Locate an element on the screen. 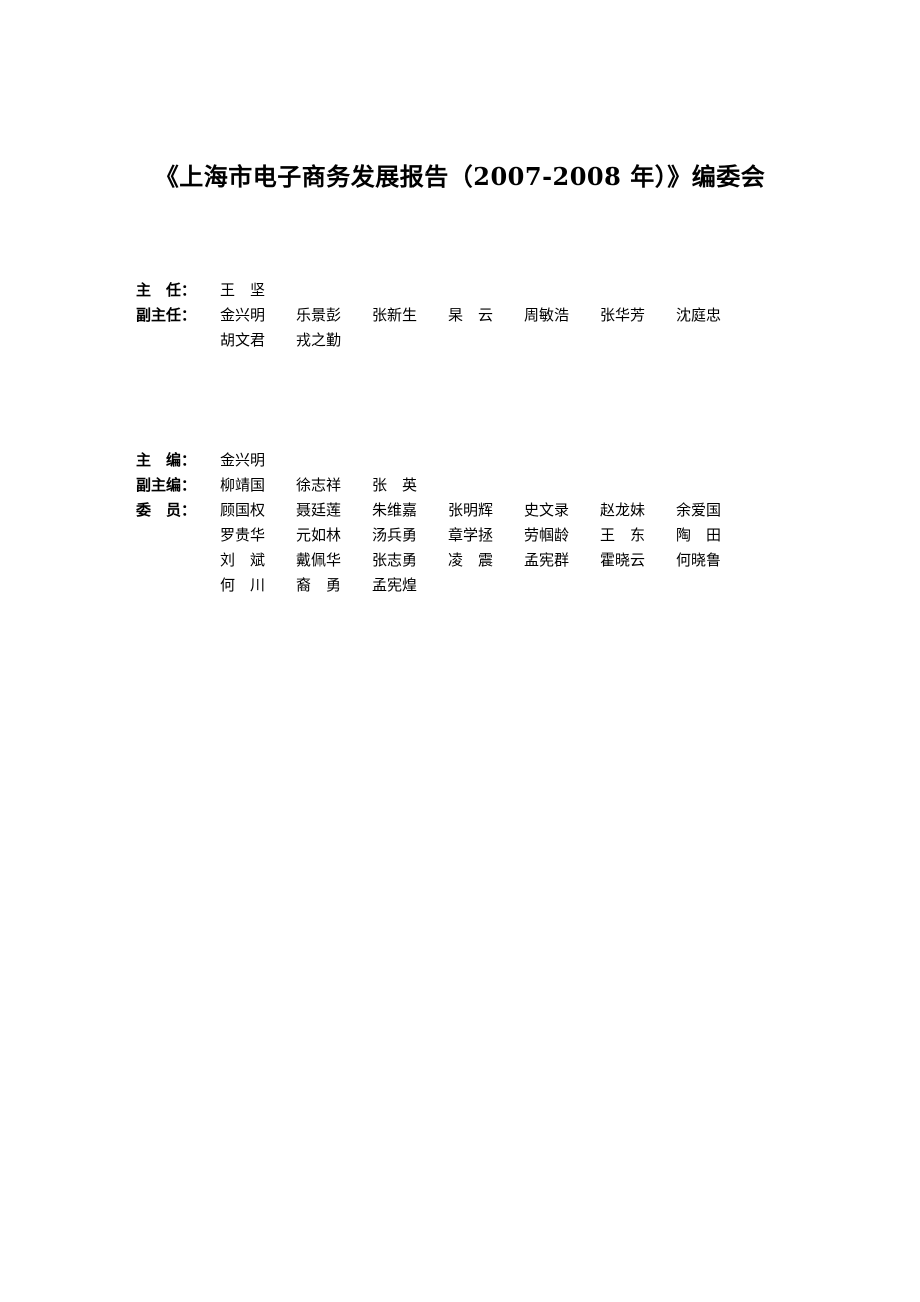  roster-name: 顾国权 is located at coordinates (243, 510).